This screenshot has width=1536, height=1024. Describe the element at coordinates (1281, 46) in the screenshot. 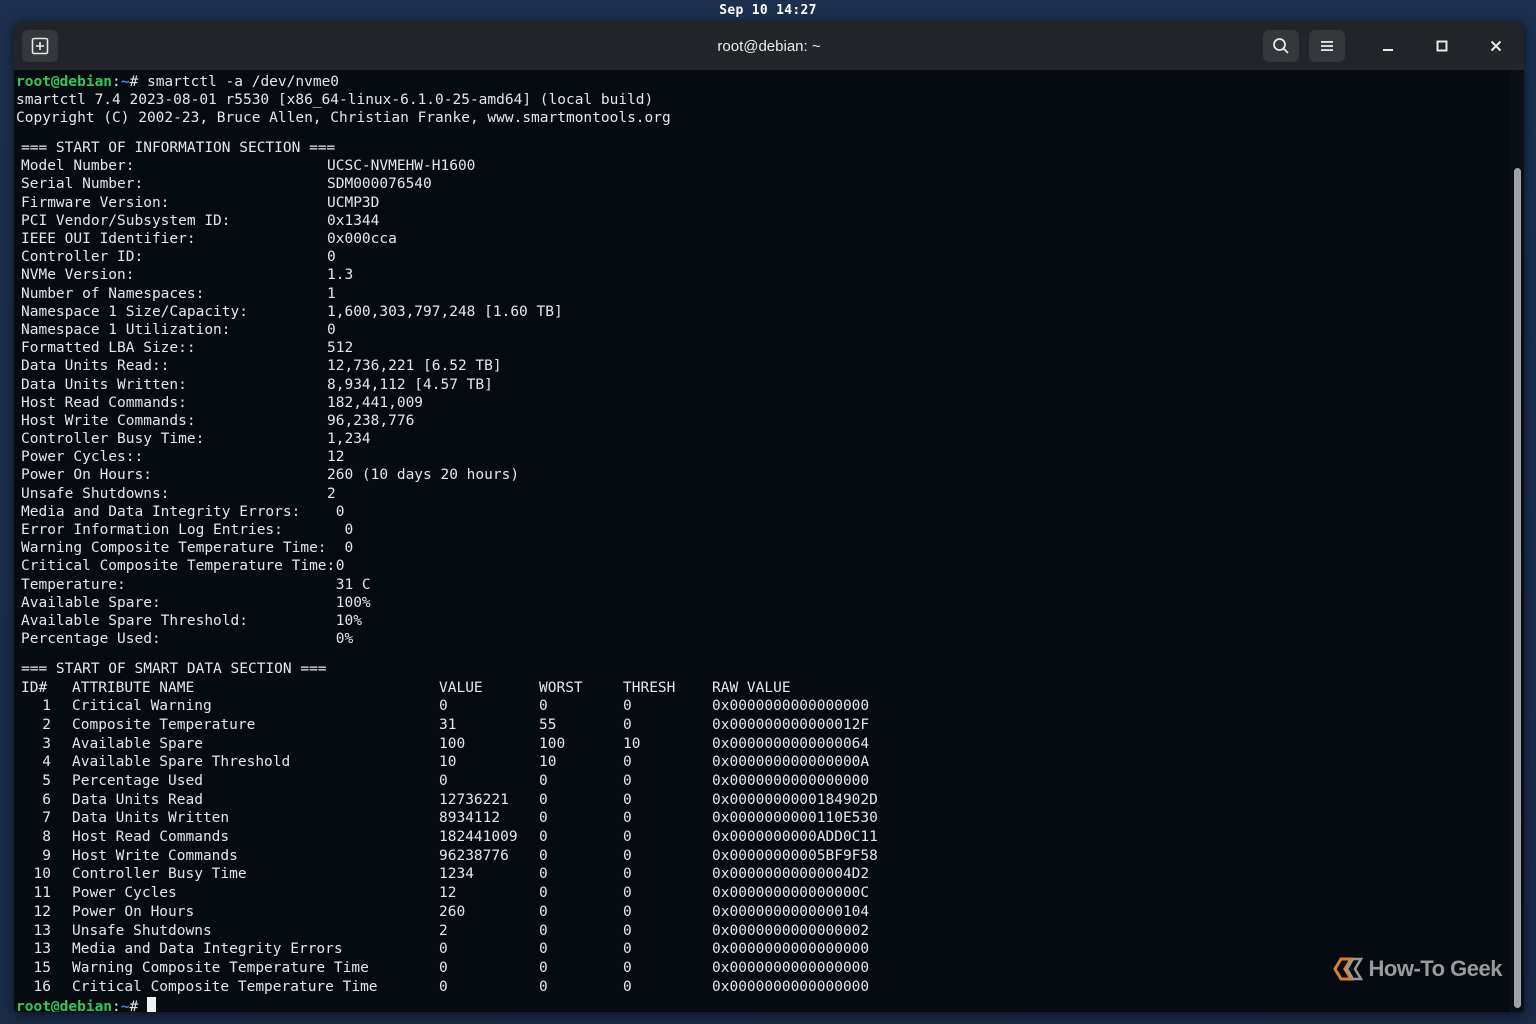

I see `search-button` at that location.